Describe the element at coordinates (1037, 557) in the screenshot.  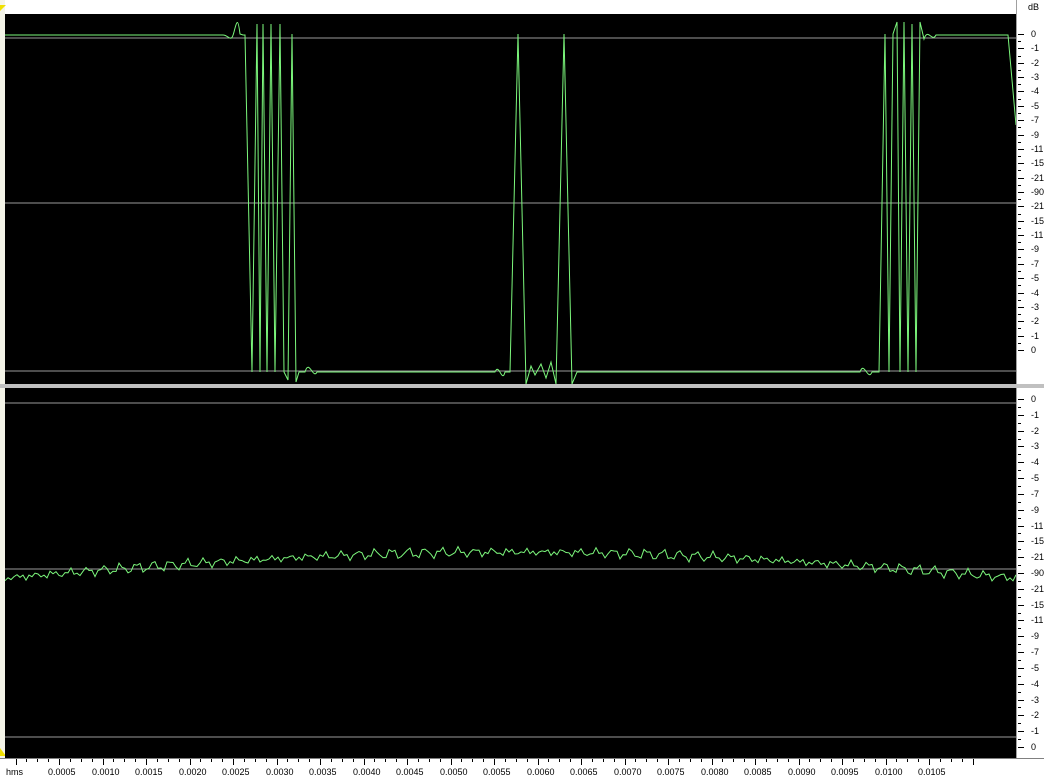
I see `db-label: -21` at that location.